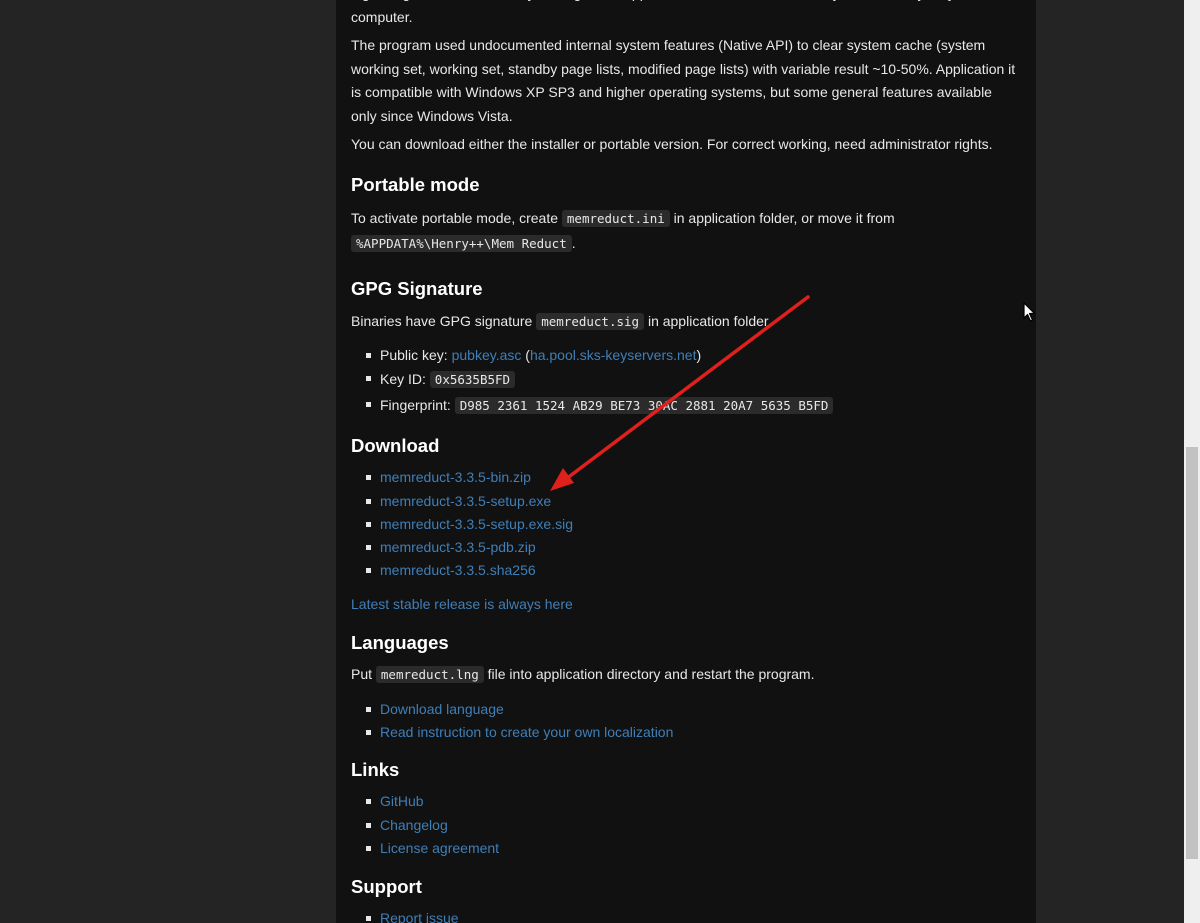 This screenshot has width=1200, height=923. I want to click on download-sha256-link: memreduct-3.3.5.sha256, so click(458, 570).